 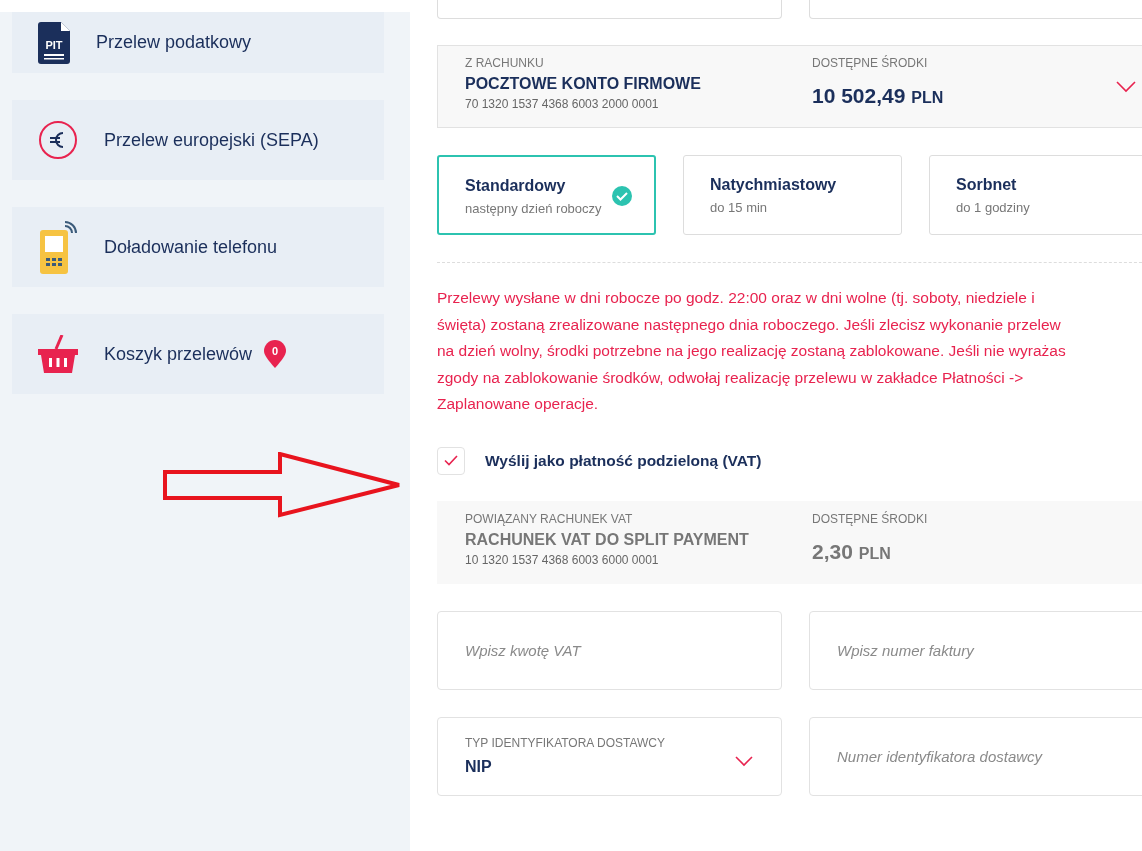 I want to click on document-icon: PIT, so click(x=54, y=42).